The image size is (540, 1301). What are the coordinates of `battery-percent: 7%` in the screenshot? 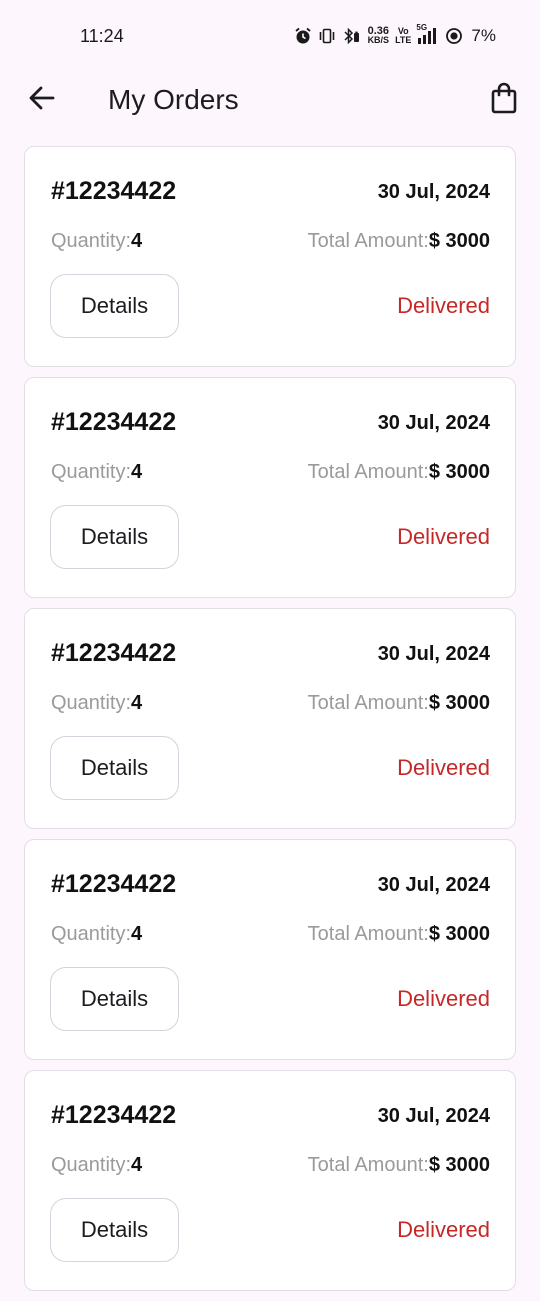 It's located at (483, 35).